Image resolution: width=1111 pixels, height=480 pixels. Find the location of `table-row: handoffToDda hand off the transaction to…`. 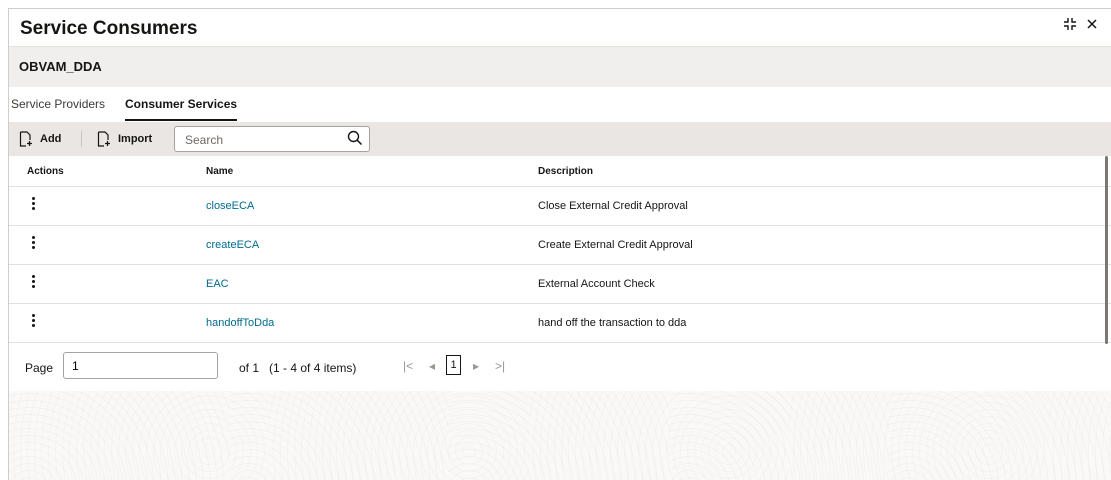

table-row: handoffToDda hand off the transaction to… is located at coordinates (560, 323).